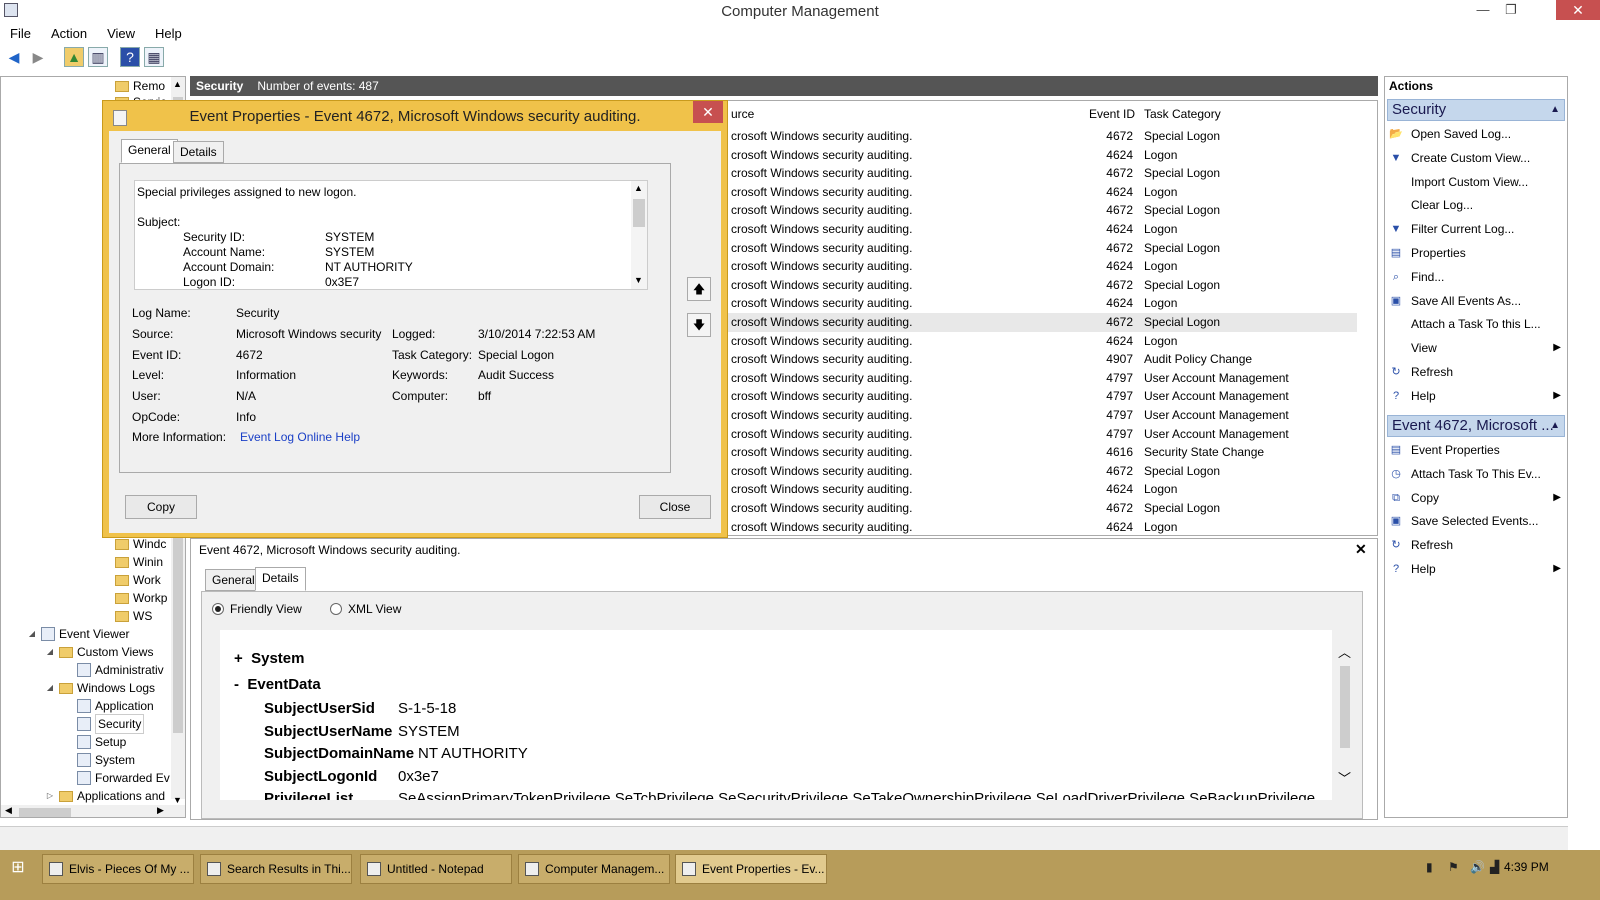 Image resolution: width=1600 pixels, height=900 pixels. Describe the element at coordinates (1511, 10) in the screenshot. I see `restore-icon: ❐` at that location.